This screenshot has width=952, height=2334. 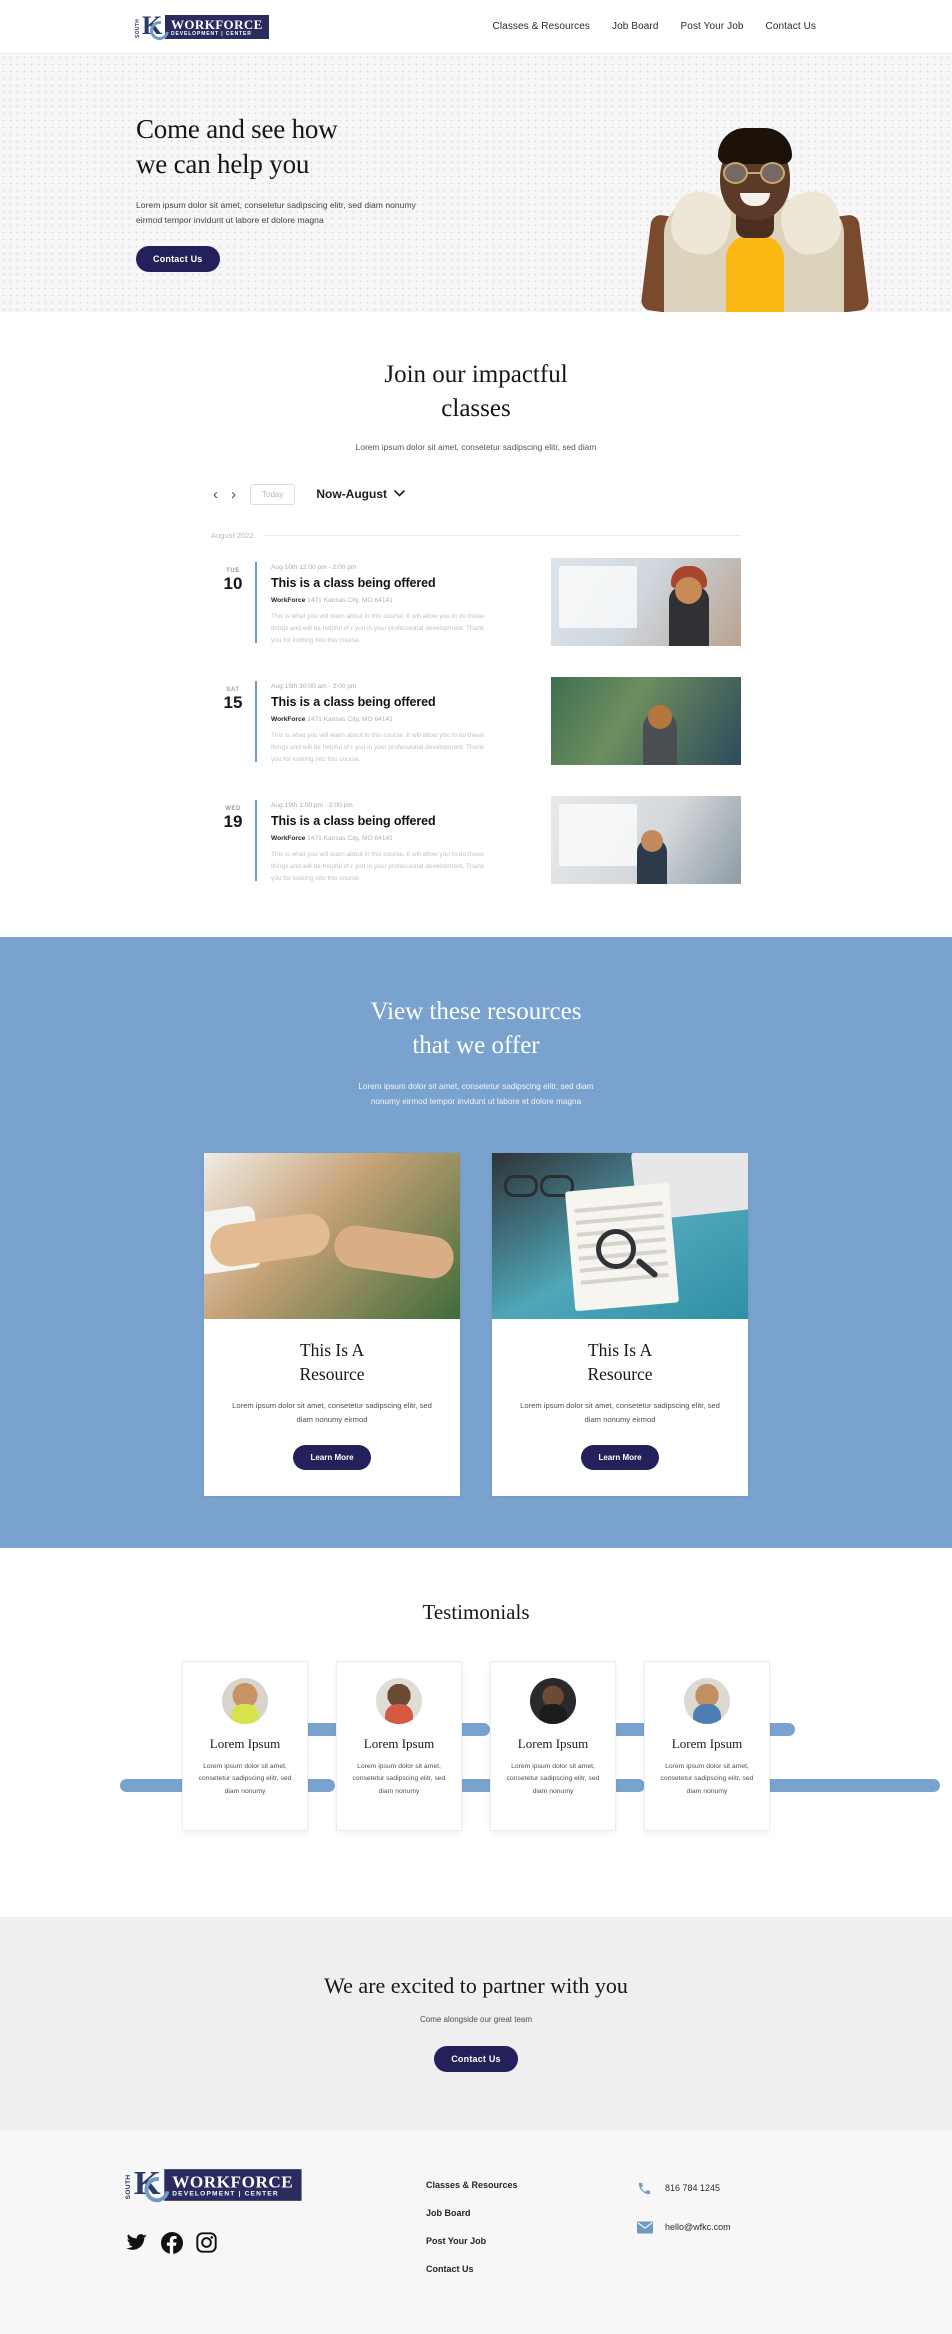 I want to click on calendar-month-row: August 2022, so click(x=476, y=535).